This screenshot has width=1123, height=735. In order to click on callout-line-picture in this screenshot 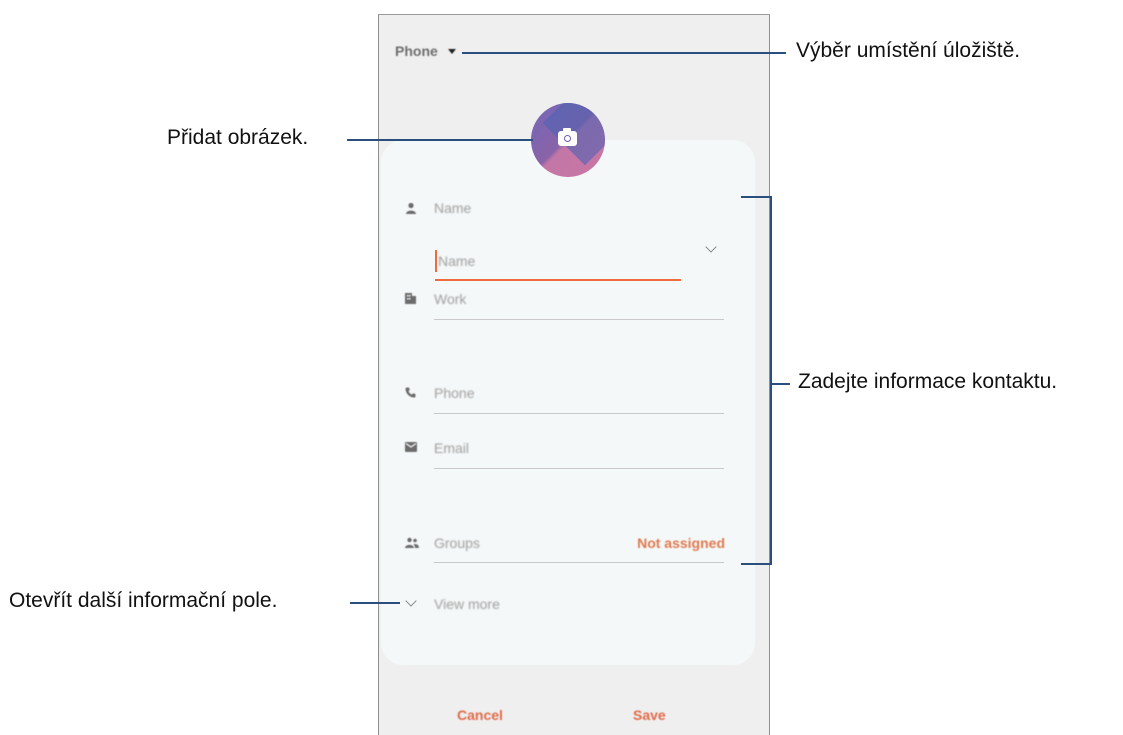, I will do `click(440, 140)`.